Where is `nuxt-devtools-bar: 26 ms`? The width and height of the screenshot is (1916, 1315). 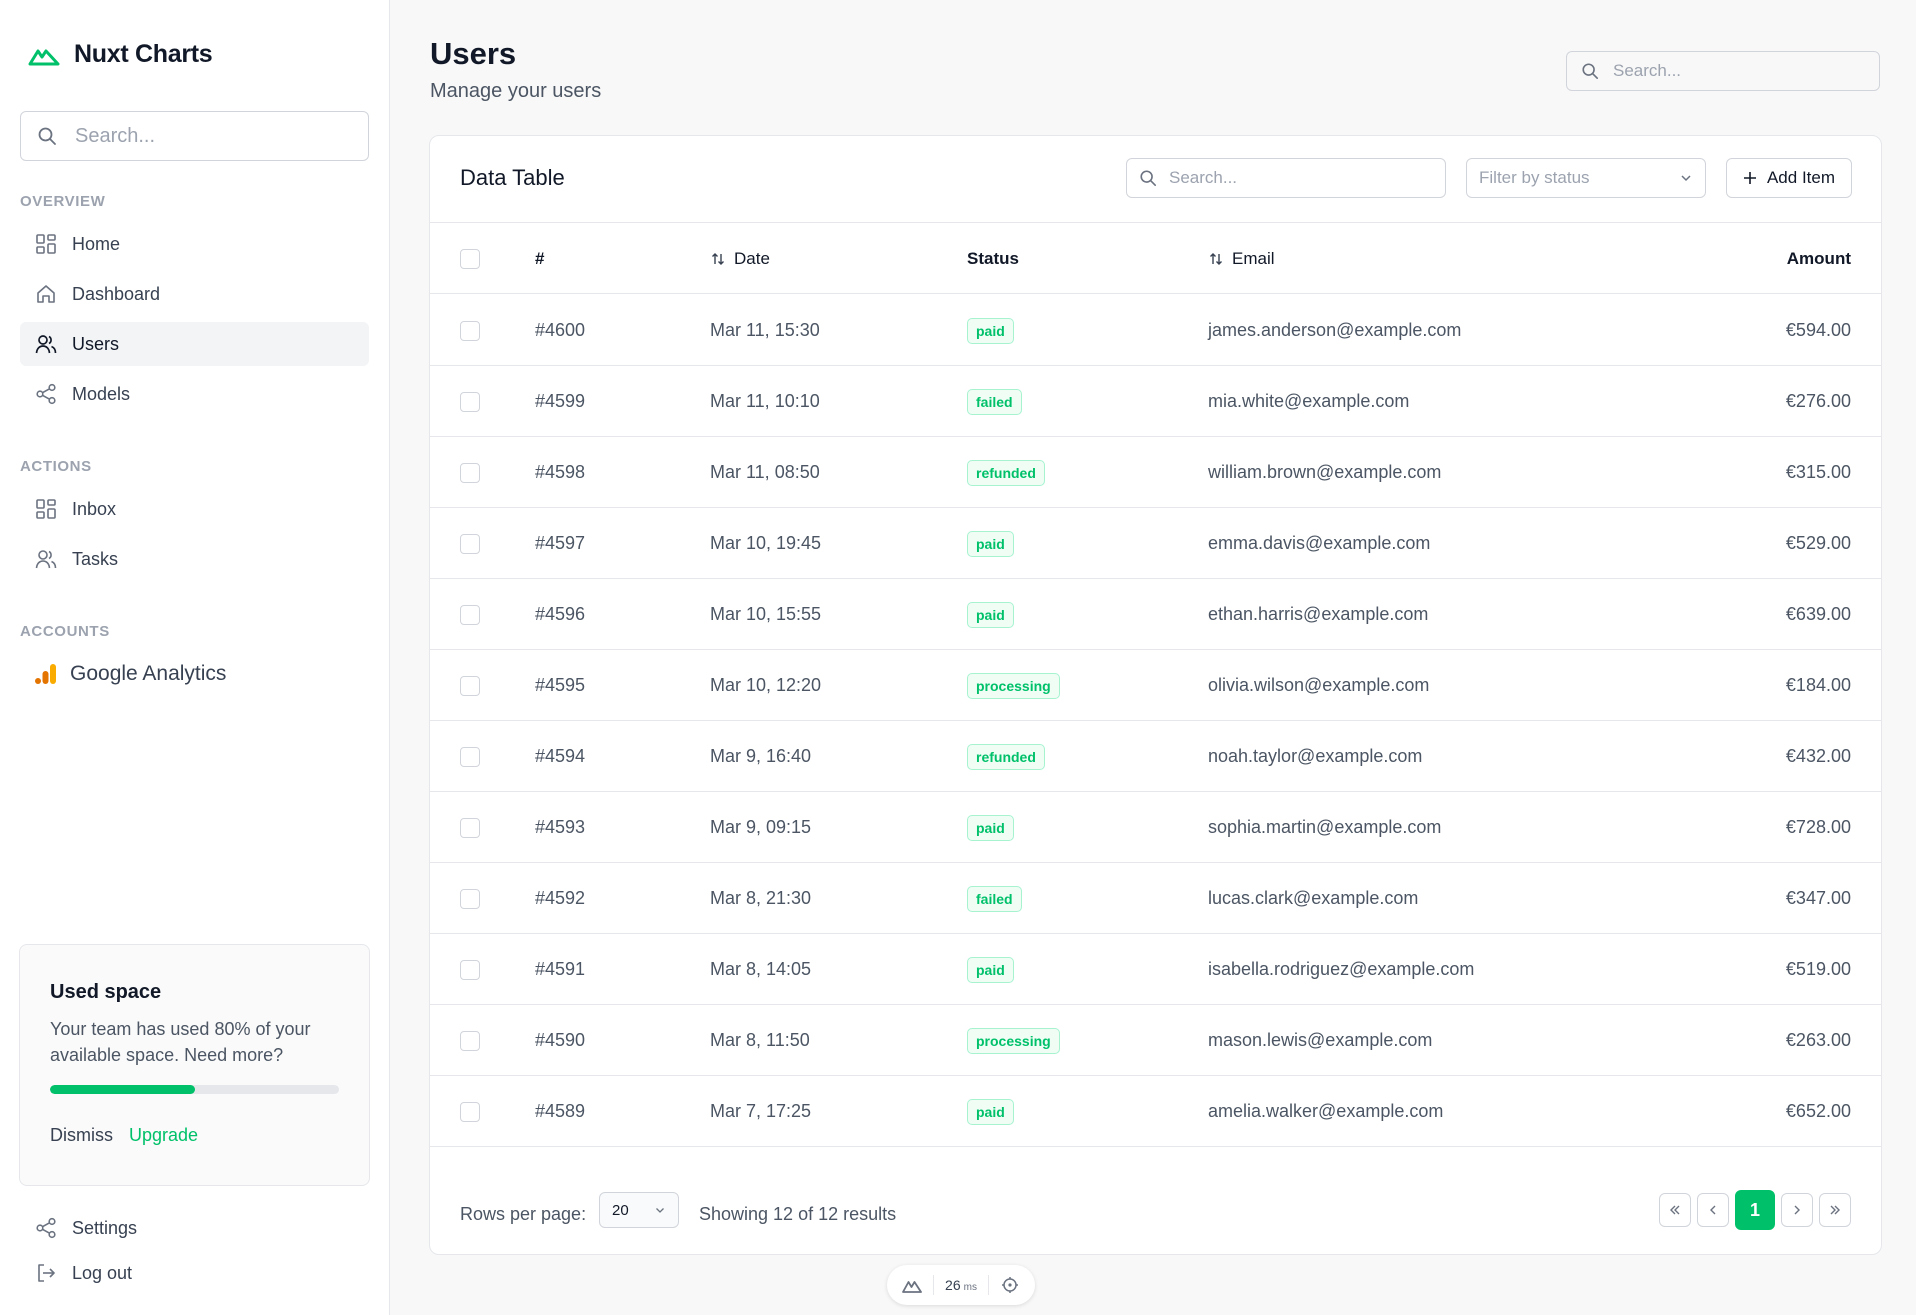 nuxt-devtools-bar: 26 ms is located at coordinates (961, 1285).